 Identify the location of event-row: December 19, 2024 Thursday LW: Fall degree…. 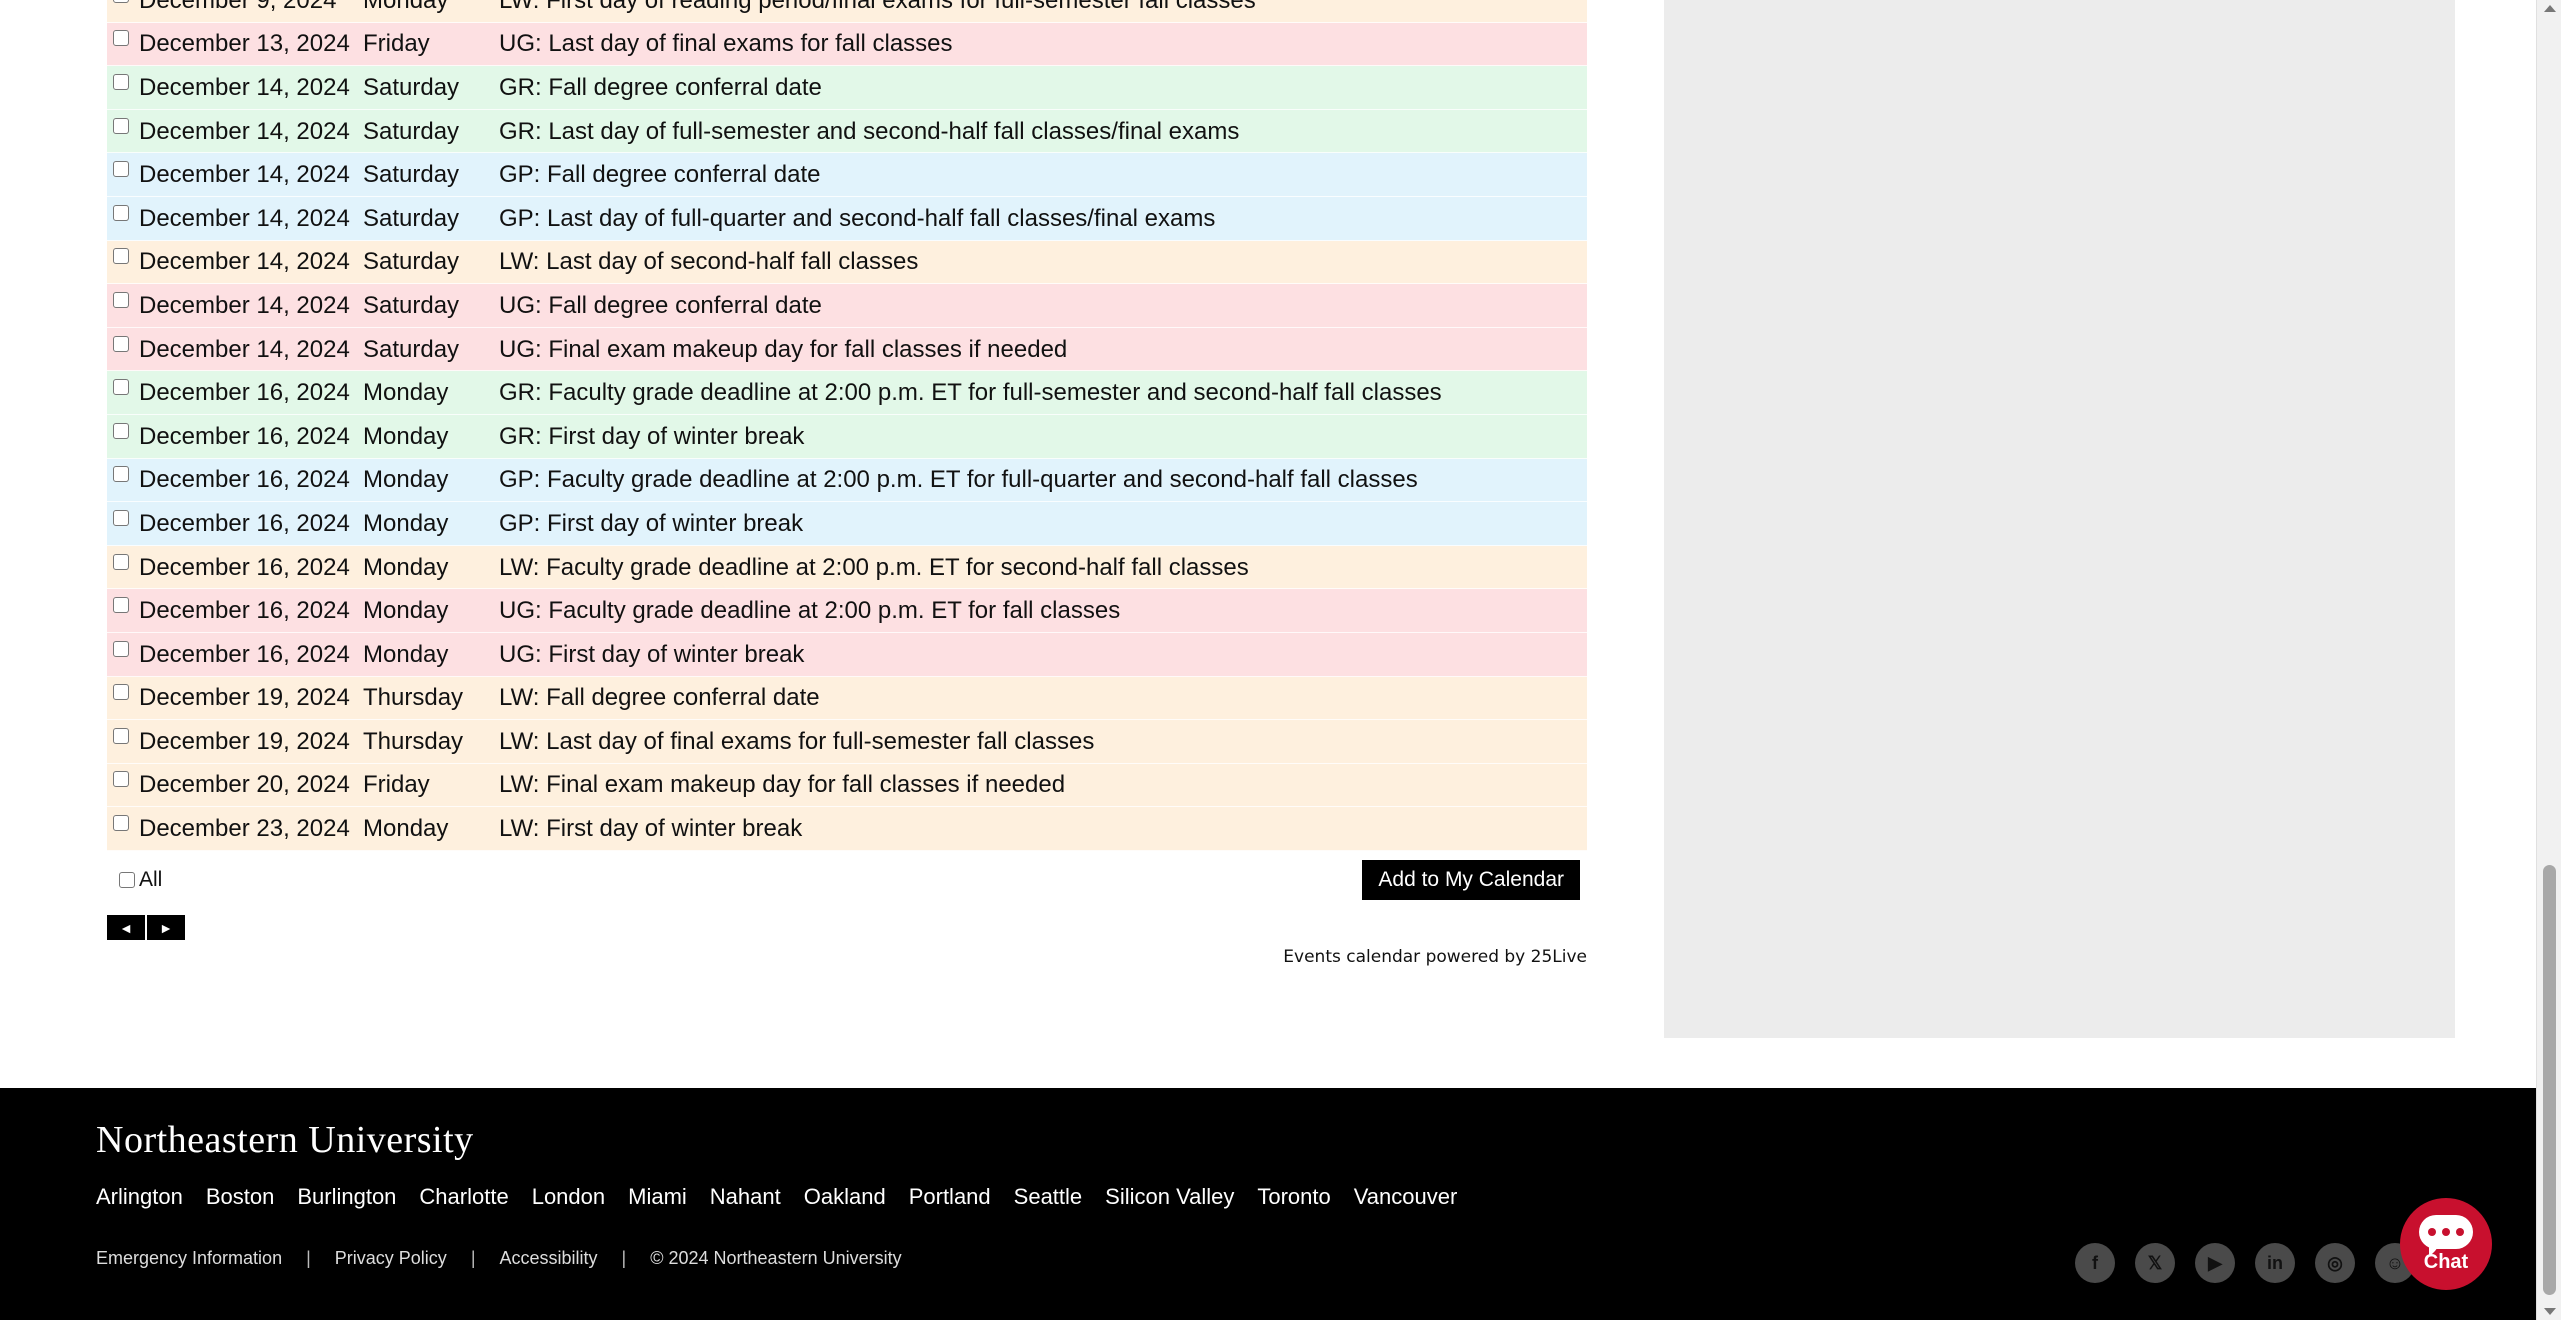
(847, 698).